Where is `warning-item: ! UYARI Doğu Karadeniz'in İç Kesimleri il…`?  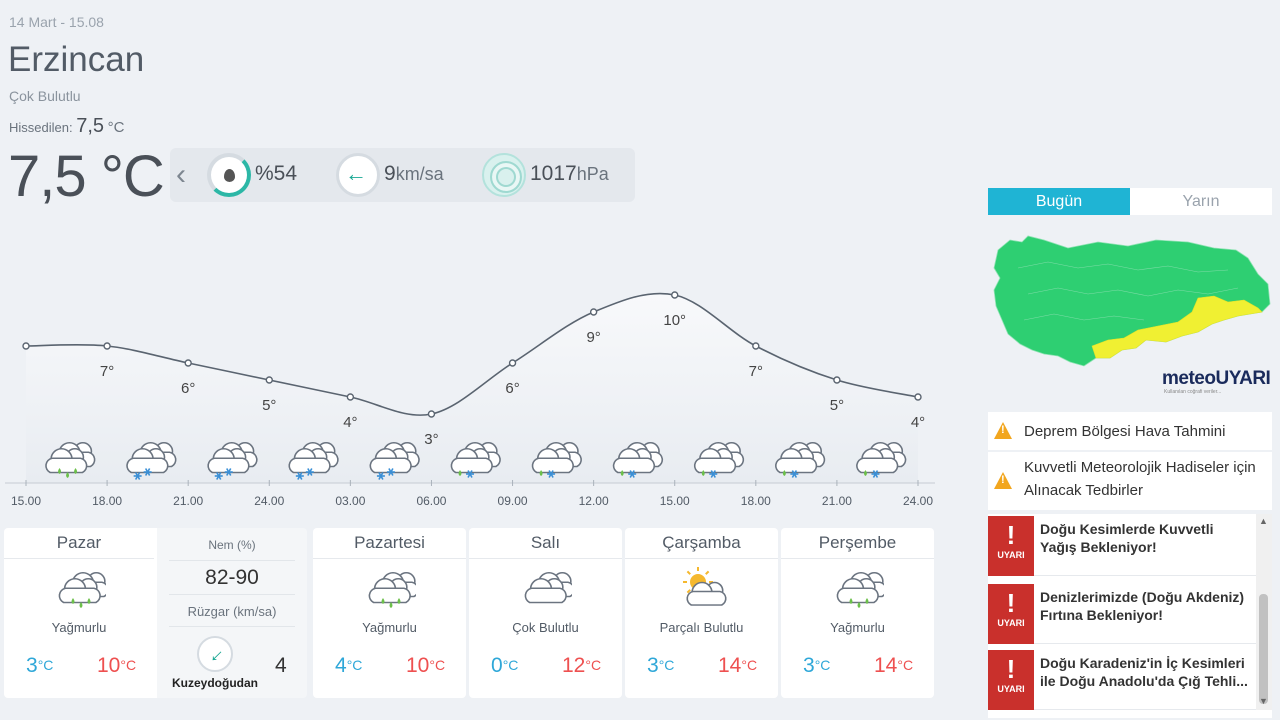 warning-item: ! UYARI Doğu Karadeniz'in İç Kesimleri il… is located at coordinates (1122, 679).